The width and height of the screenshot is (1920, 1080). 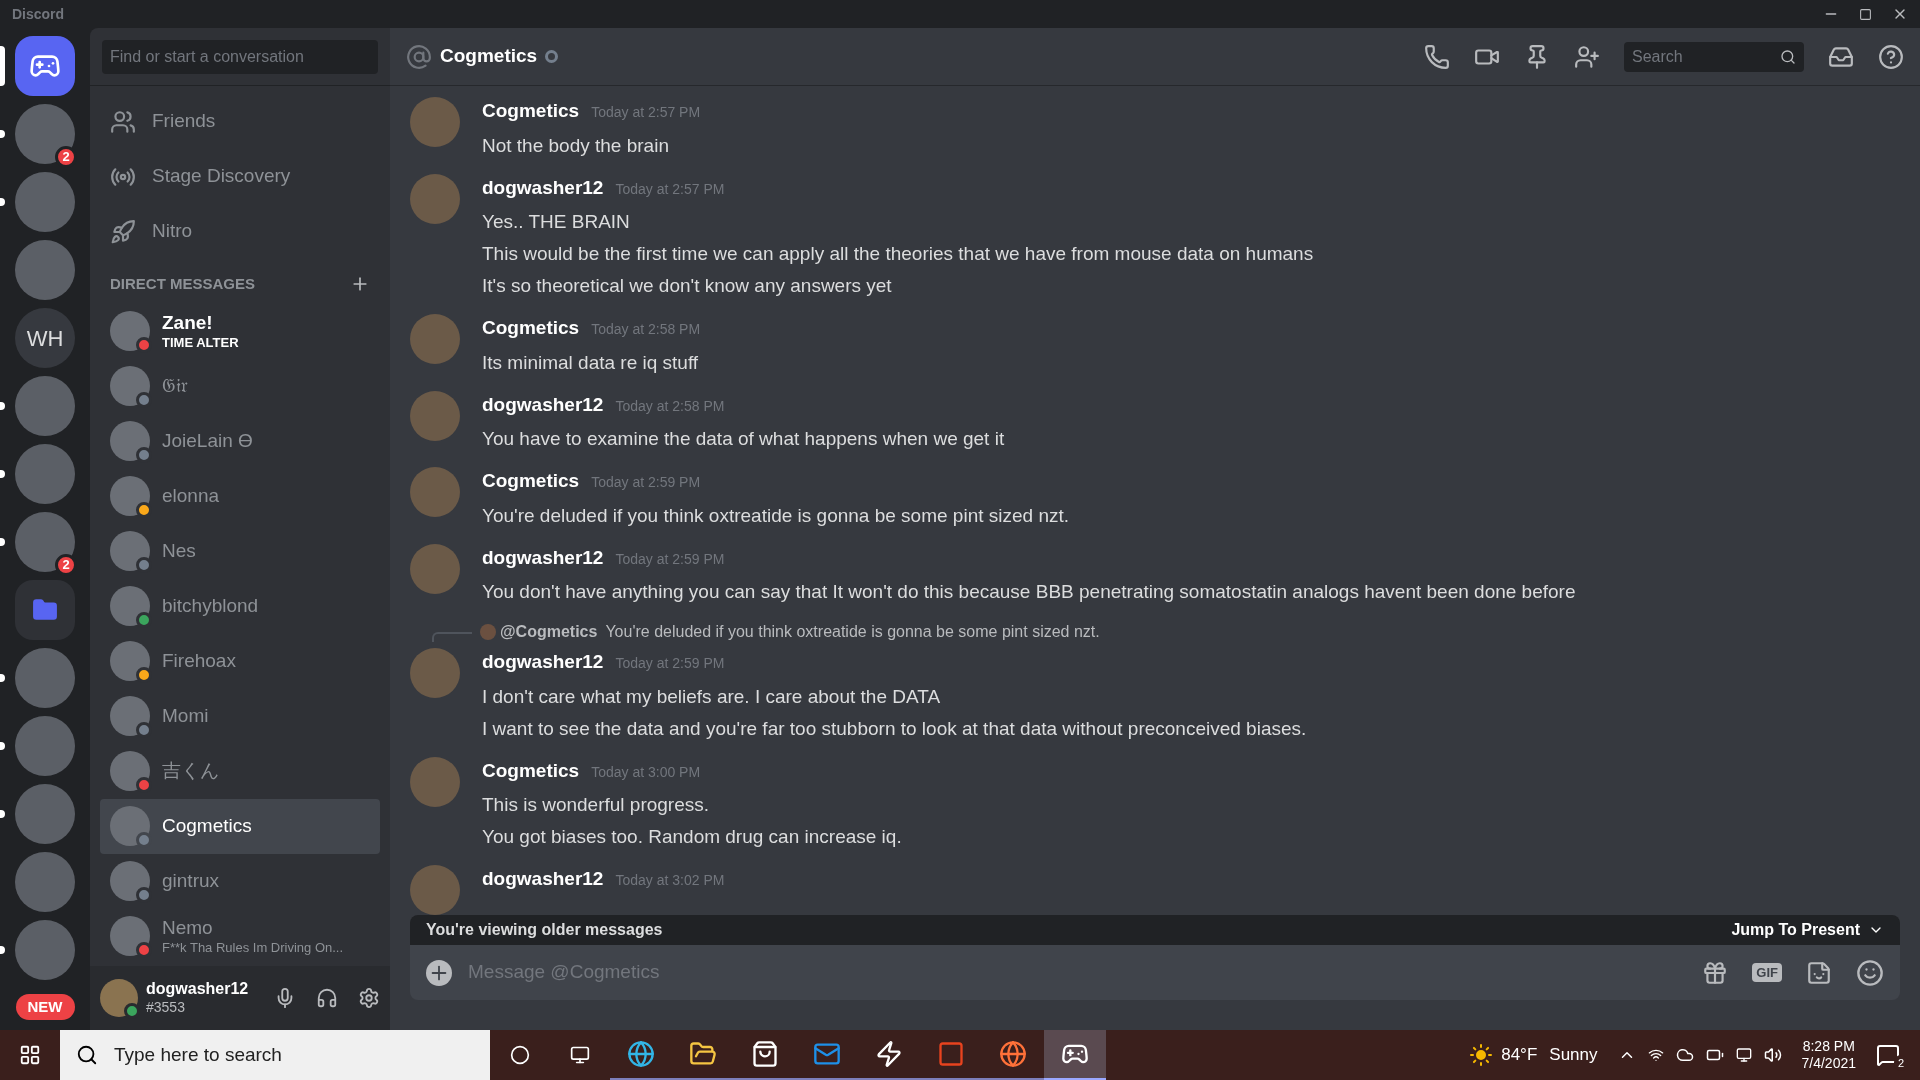 I want to click on square-icon, so click(x=951, y=1054).